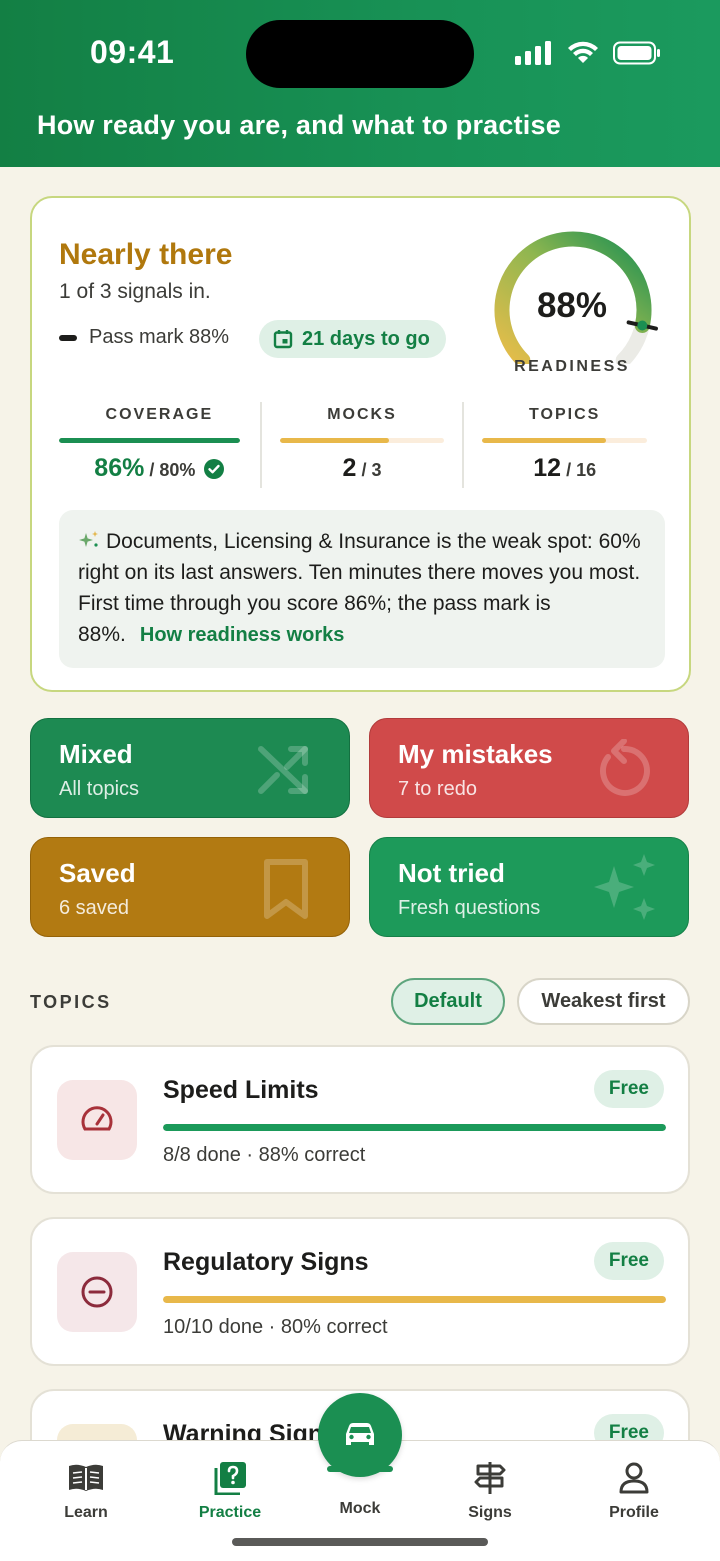 This screenshot has height=1561, width=720. What do you see at coordinates (360, 1542) in the screenshot?
I see `home-indicator` at bounding box center [360, 1542].